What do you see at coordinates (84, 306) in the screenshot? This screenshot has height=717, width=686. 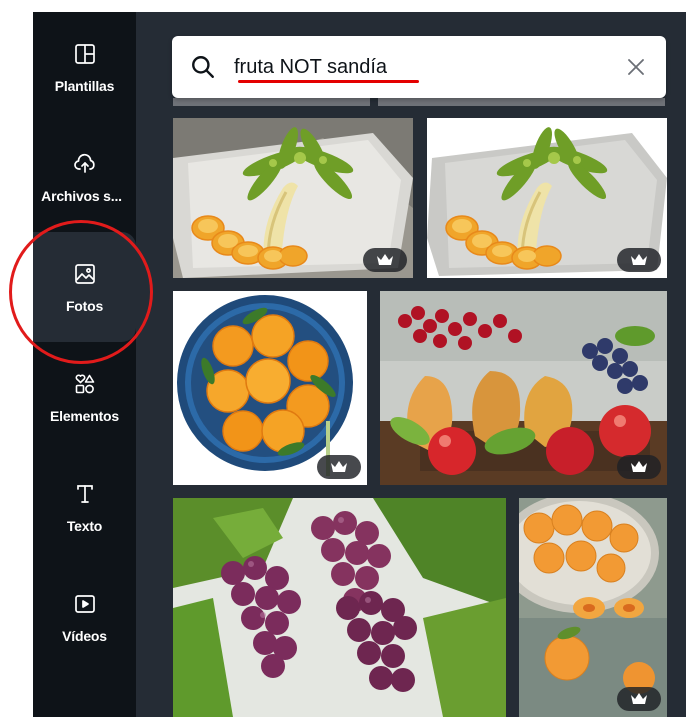 I see `sidebar-item-label: Fotos` at bounding box center [84, 306].